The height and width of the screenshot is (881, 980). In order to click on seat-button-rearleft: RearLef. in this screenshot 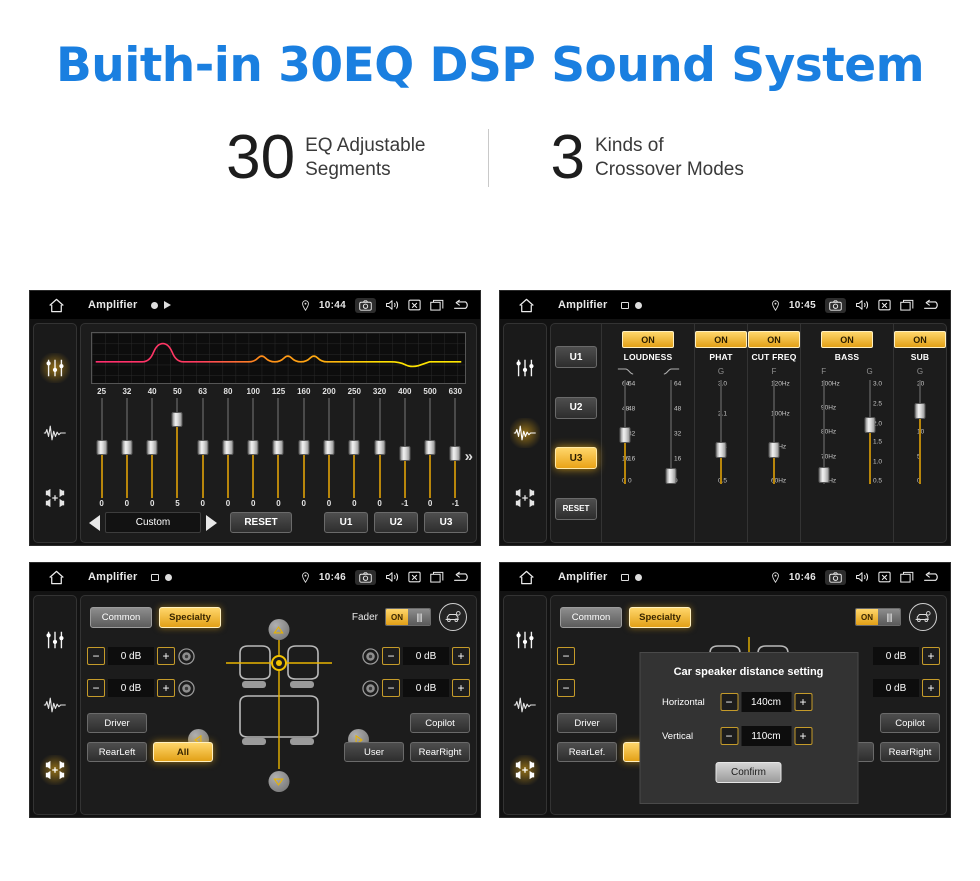, I will do `click(587, 752)`.